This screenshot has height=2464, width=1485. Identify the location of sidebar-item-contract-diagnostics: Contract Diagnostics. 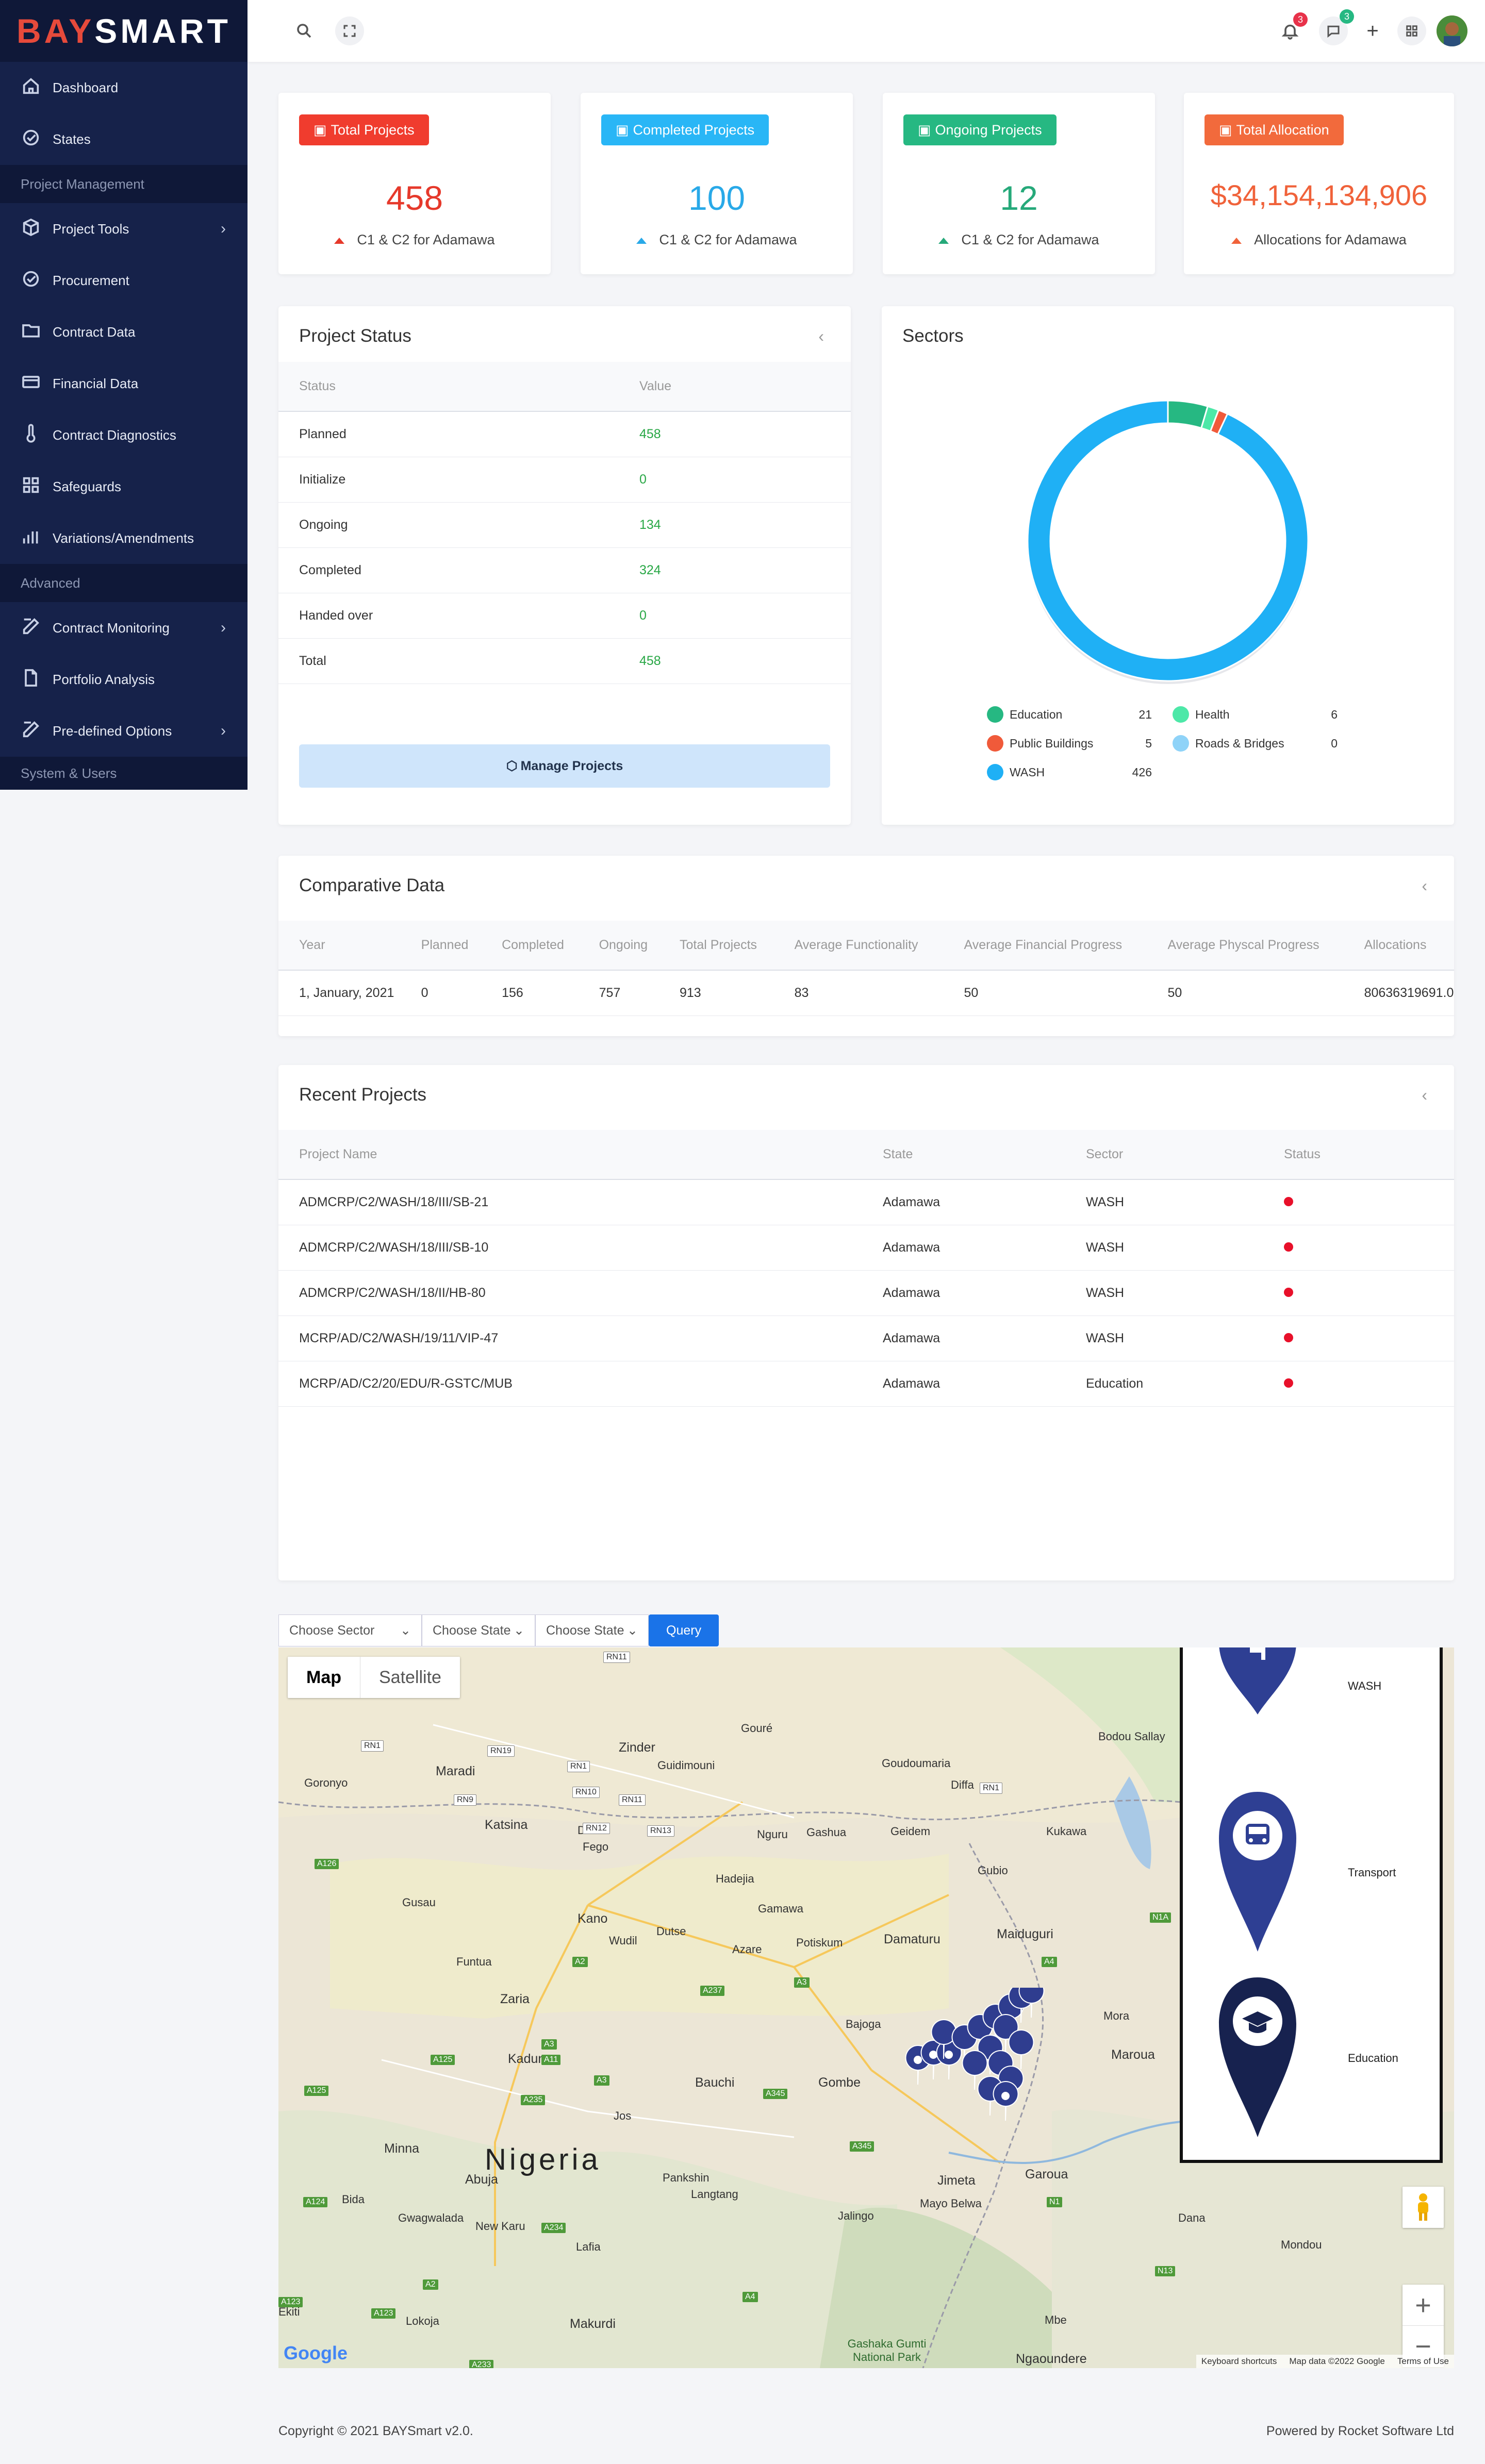
(124, 435).